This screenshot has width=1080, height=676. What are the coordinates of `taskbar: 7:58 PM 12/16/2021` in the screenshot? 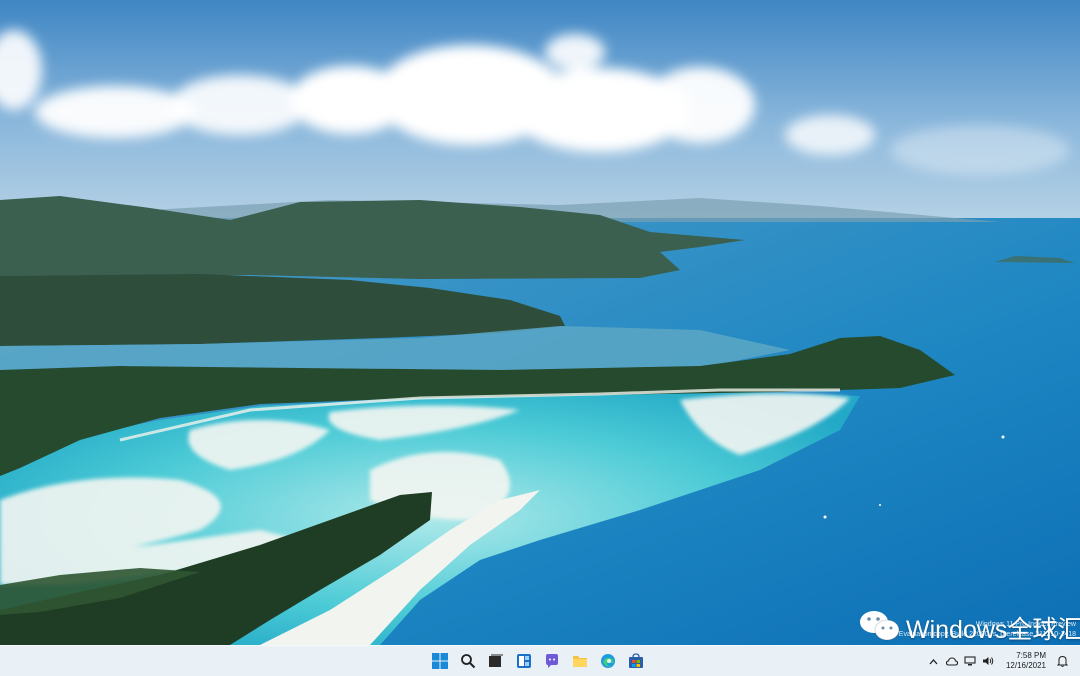 It's located at (540, 660).